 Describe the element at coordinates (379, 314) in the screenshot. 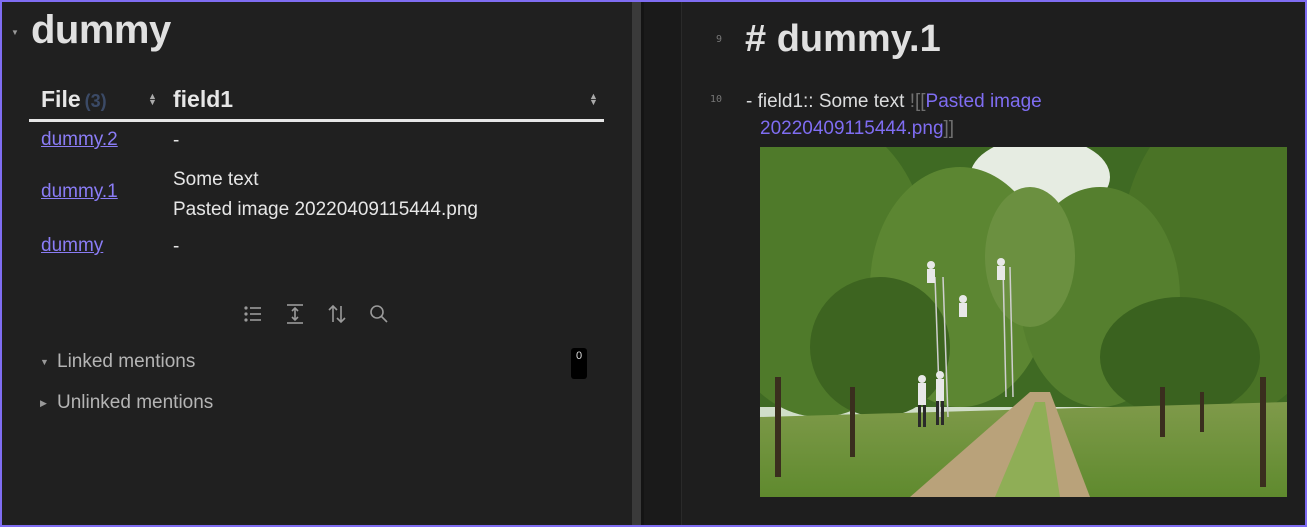

I see `search-icon` at that location.